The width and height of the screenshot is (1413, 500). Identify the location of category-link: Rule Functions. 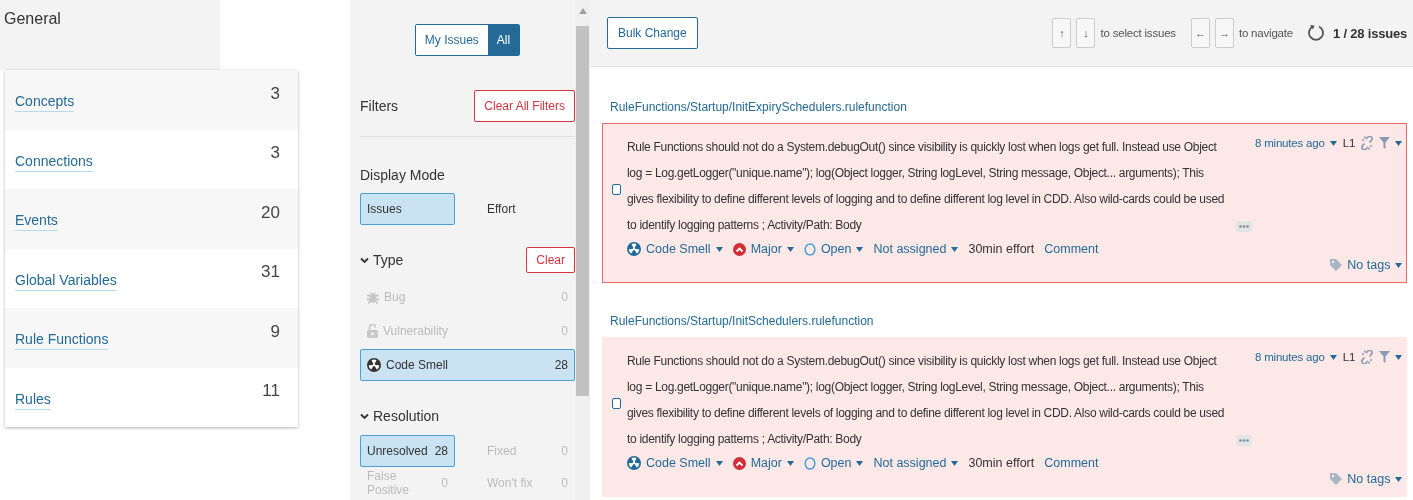
(62, 341).